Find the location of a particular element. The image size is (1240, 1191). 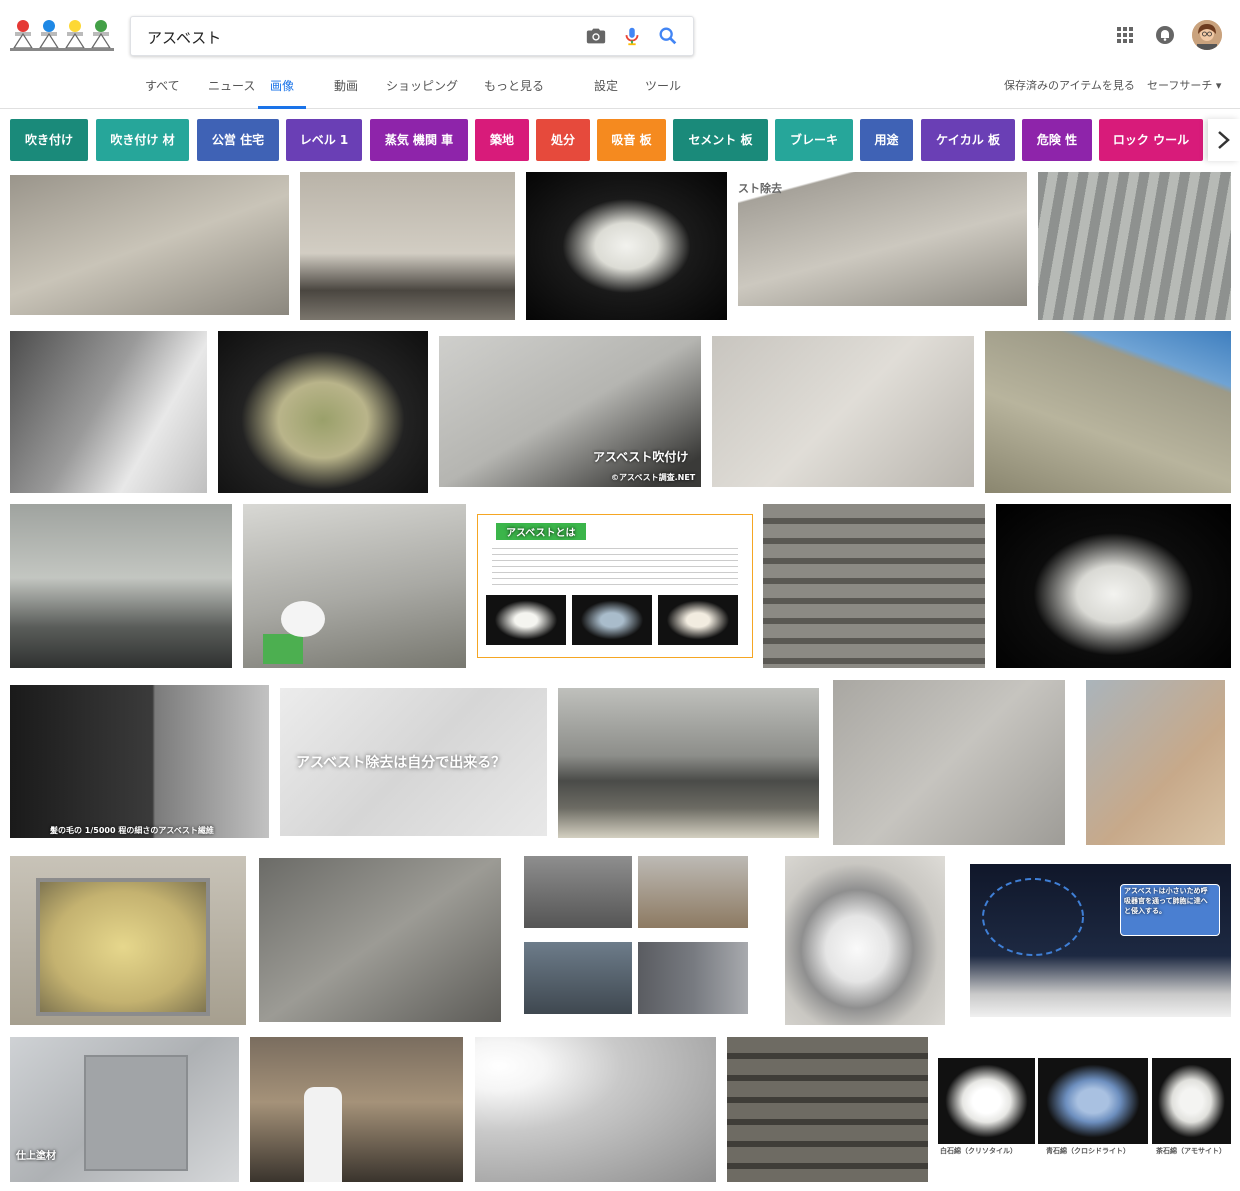

image-result: 仕上塗材 is located at coordinates (124, 1109).